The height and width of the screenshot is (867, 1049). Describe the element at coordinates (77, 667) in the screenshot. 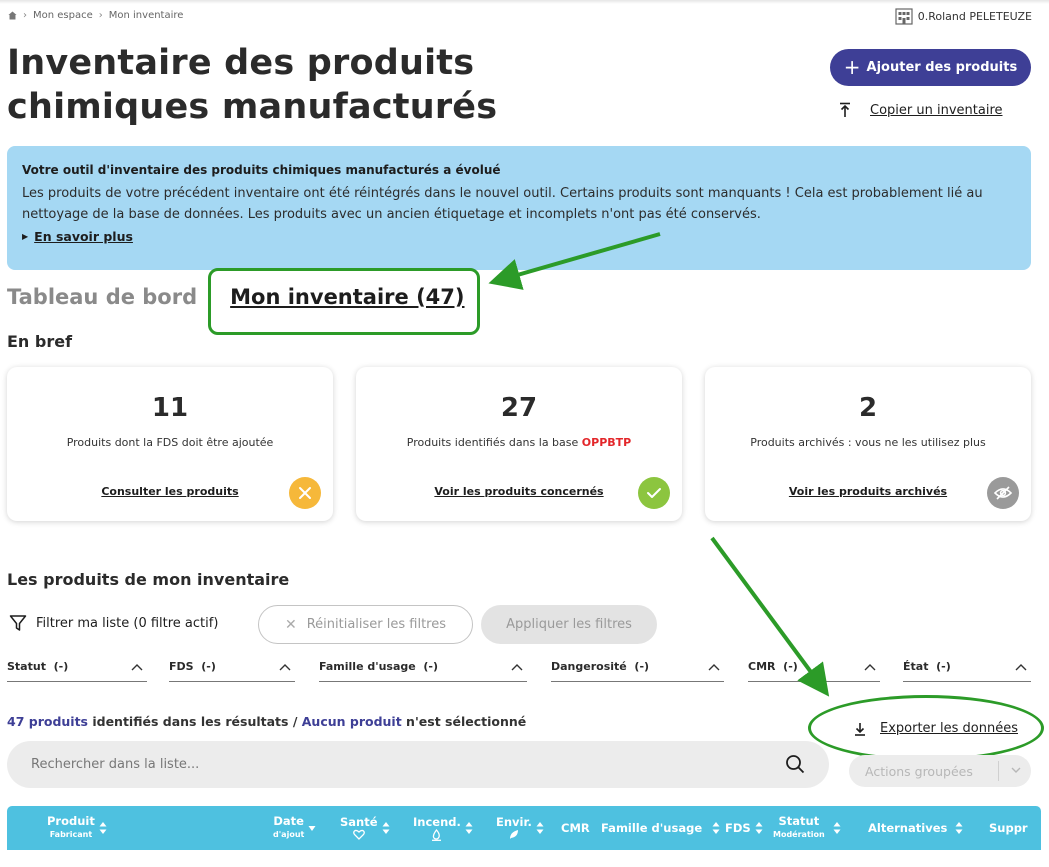

I see `filter-status-select: Statut (-)` at that location.